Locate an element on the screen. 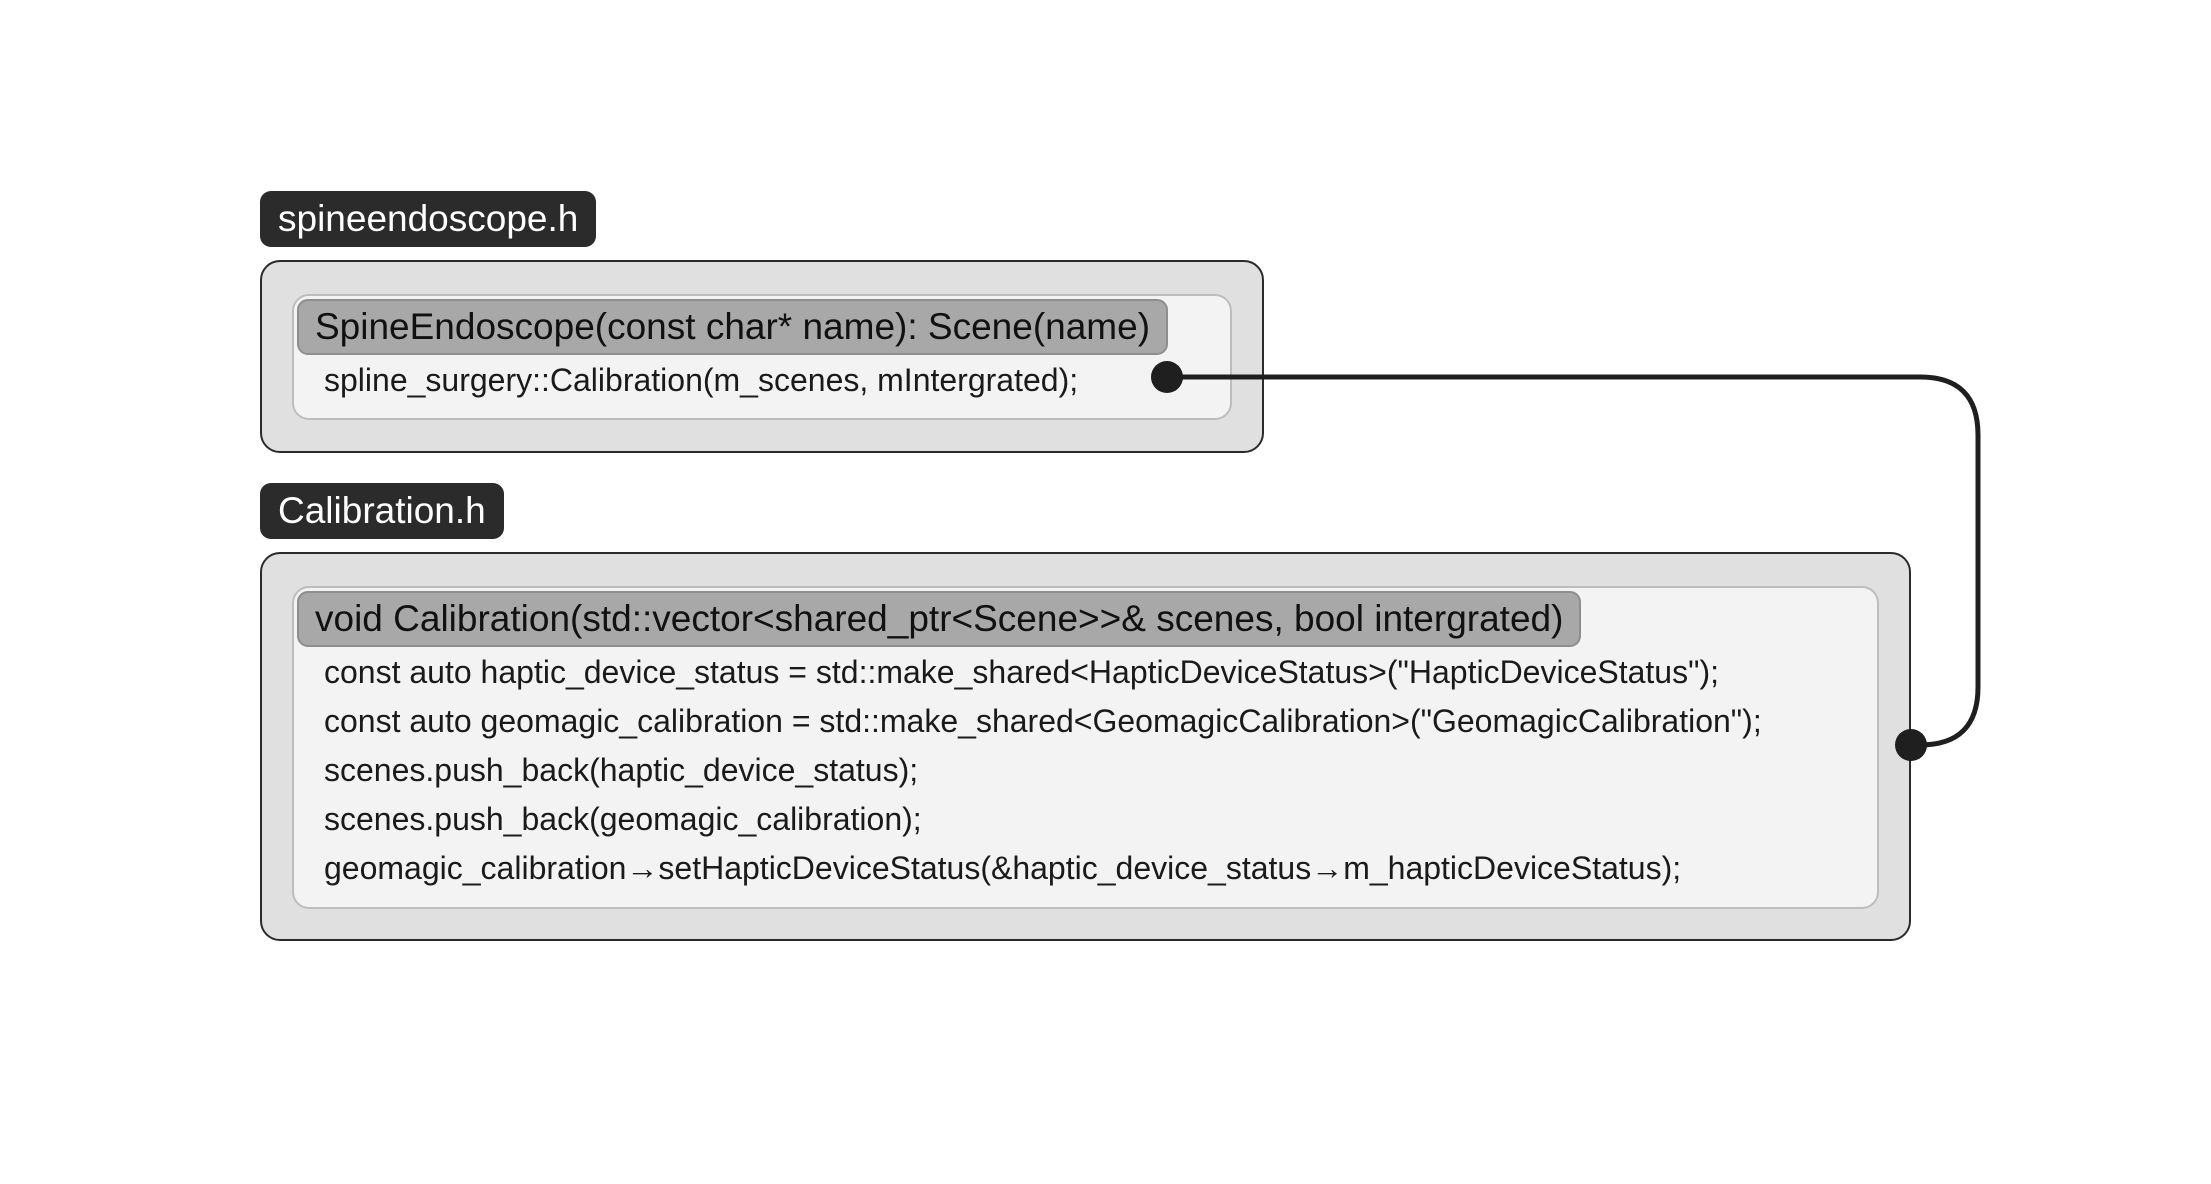 The height and width of the screenshot is (1184, 2211). call-connector is located at coordinates (1566, 561).